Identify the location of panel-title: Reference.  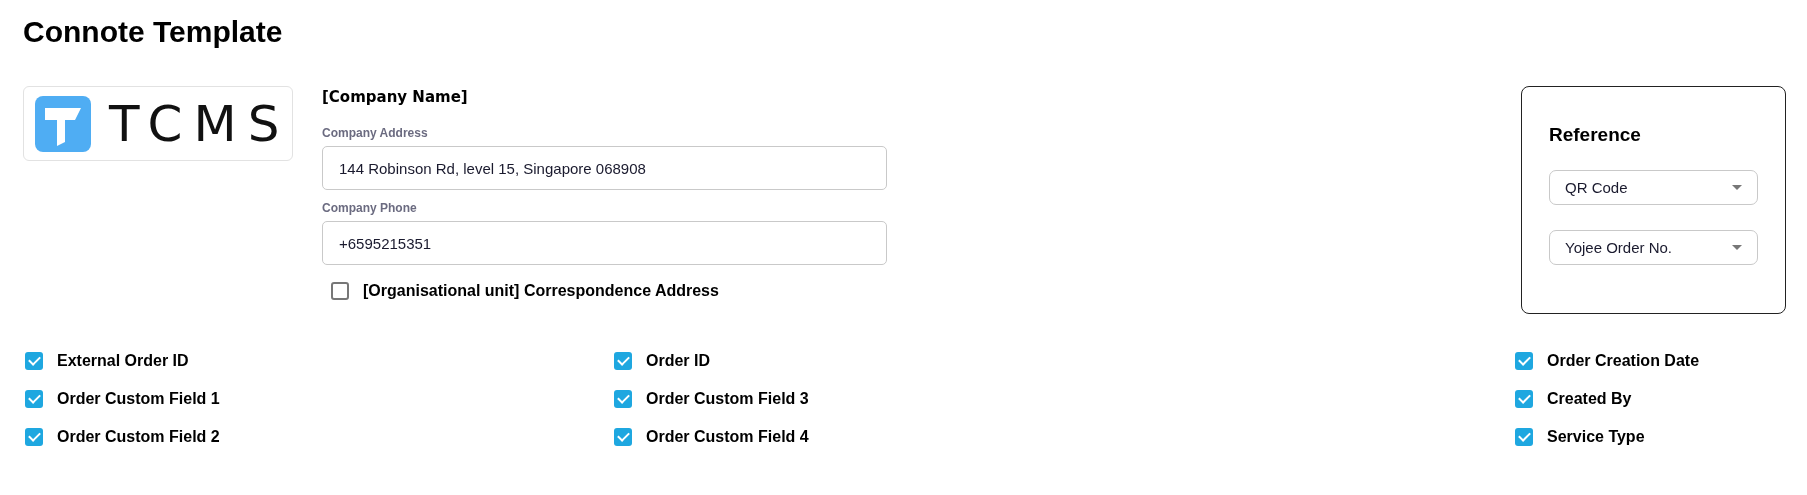
(1595, 135).